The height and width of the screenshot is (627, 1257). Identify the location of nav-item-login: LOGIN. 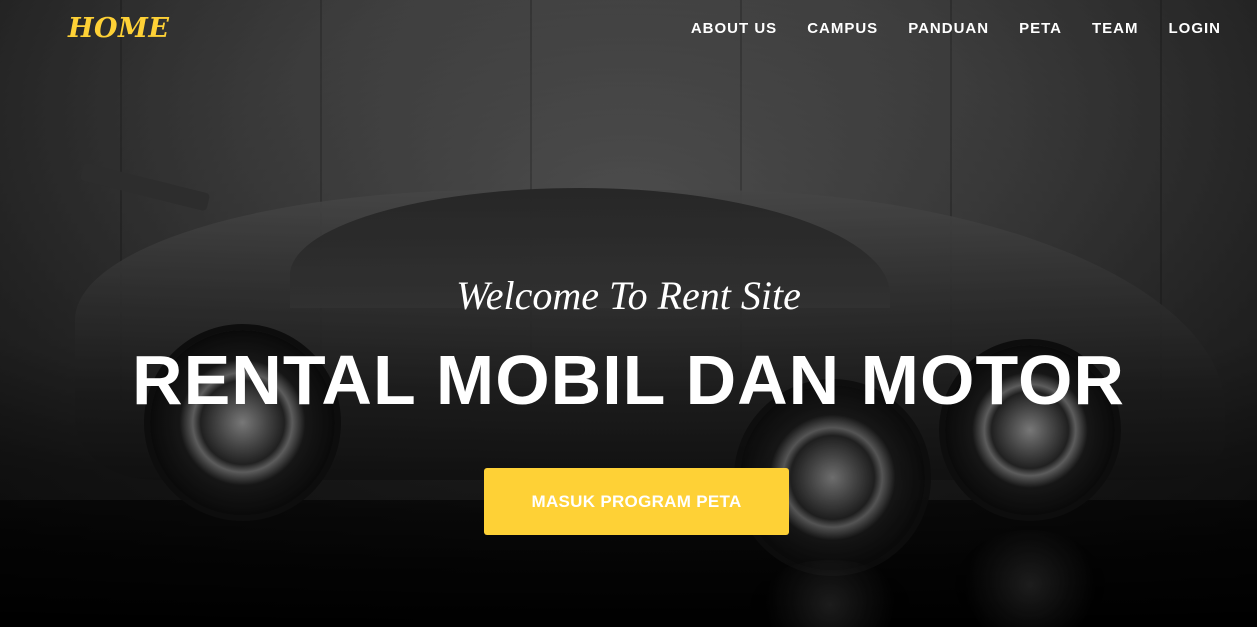
(1195, 28).